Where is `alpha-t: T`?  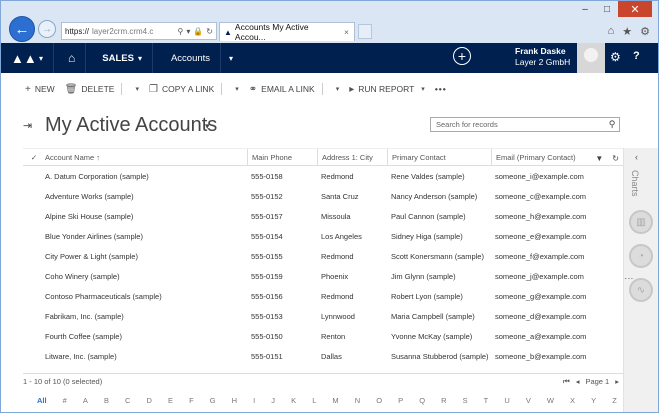 alpha-t: T is located at coordinates (486, 400).